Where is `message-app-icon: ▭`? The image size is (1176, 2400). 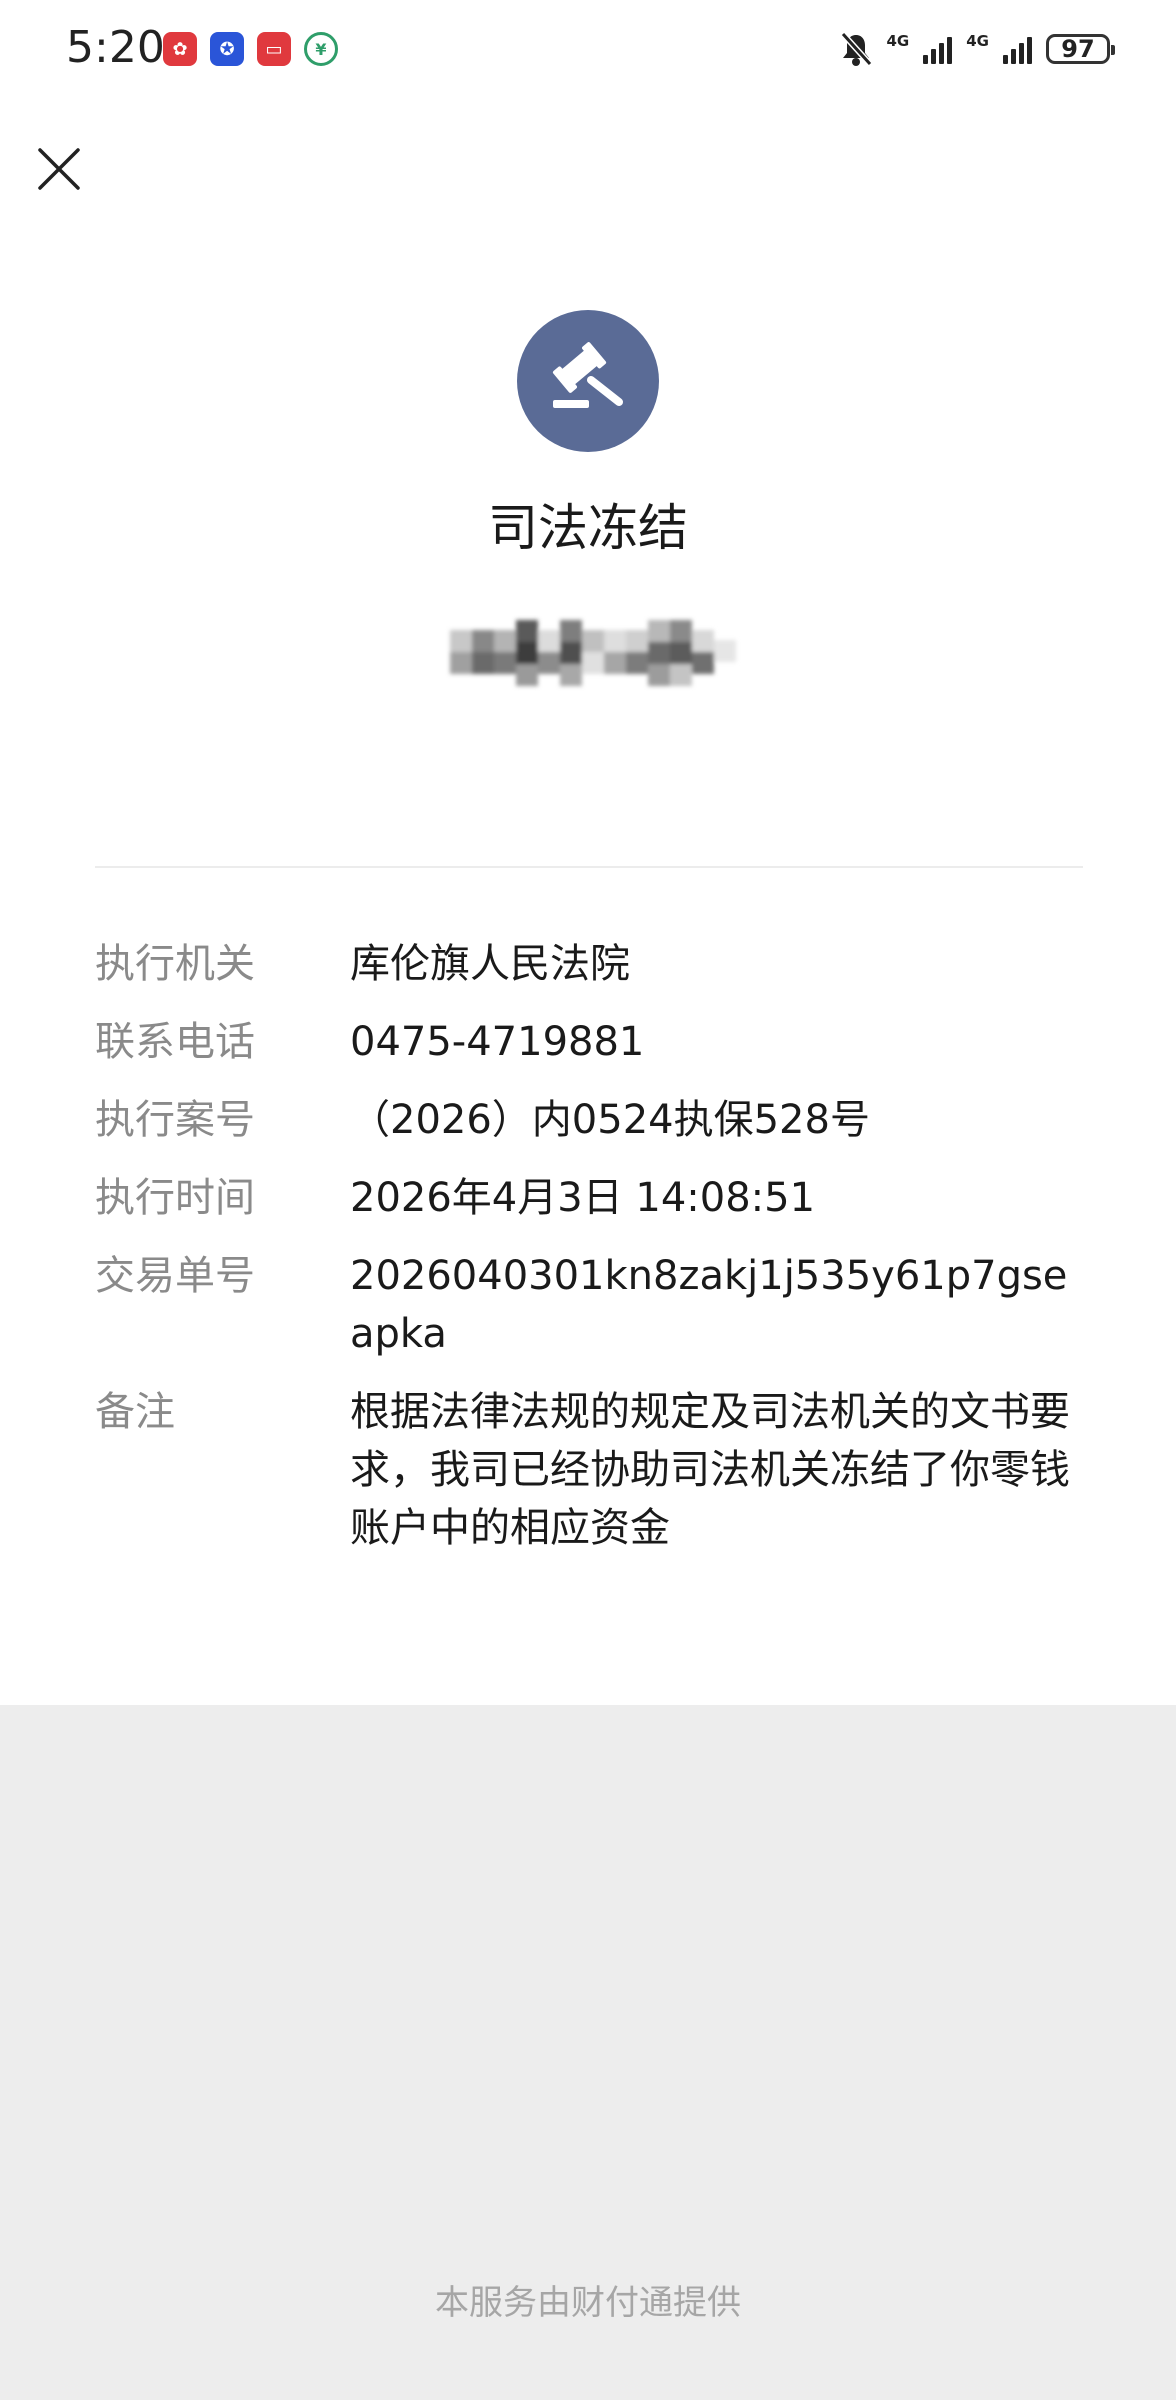 message-app-icon: ▭ is located at coordinates (274, 49).